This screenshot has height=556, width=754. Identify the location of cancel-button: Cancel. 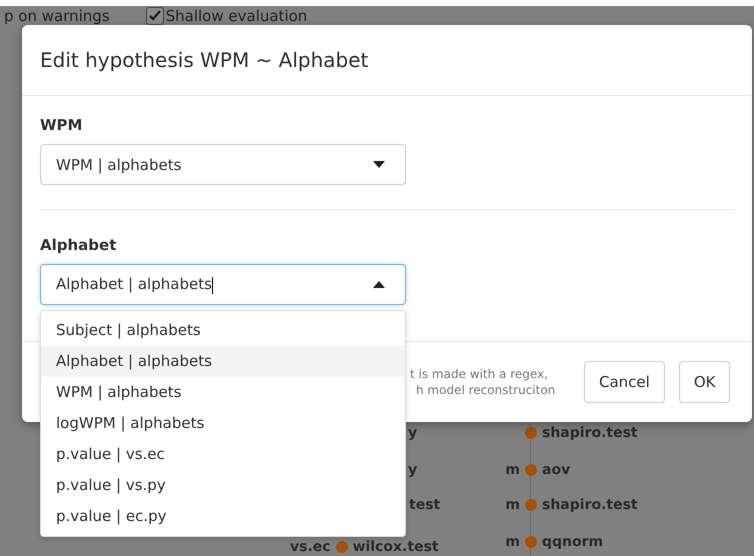
(624, 382).